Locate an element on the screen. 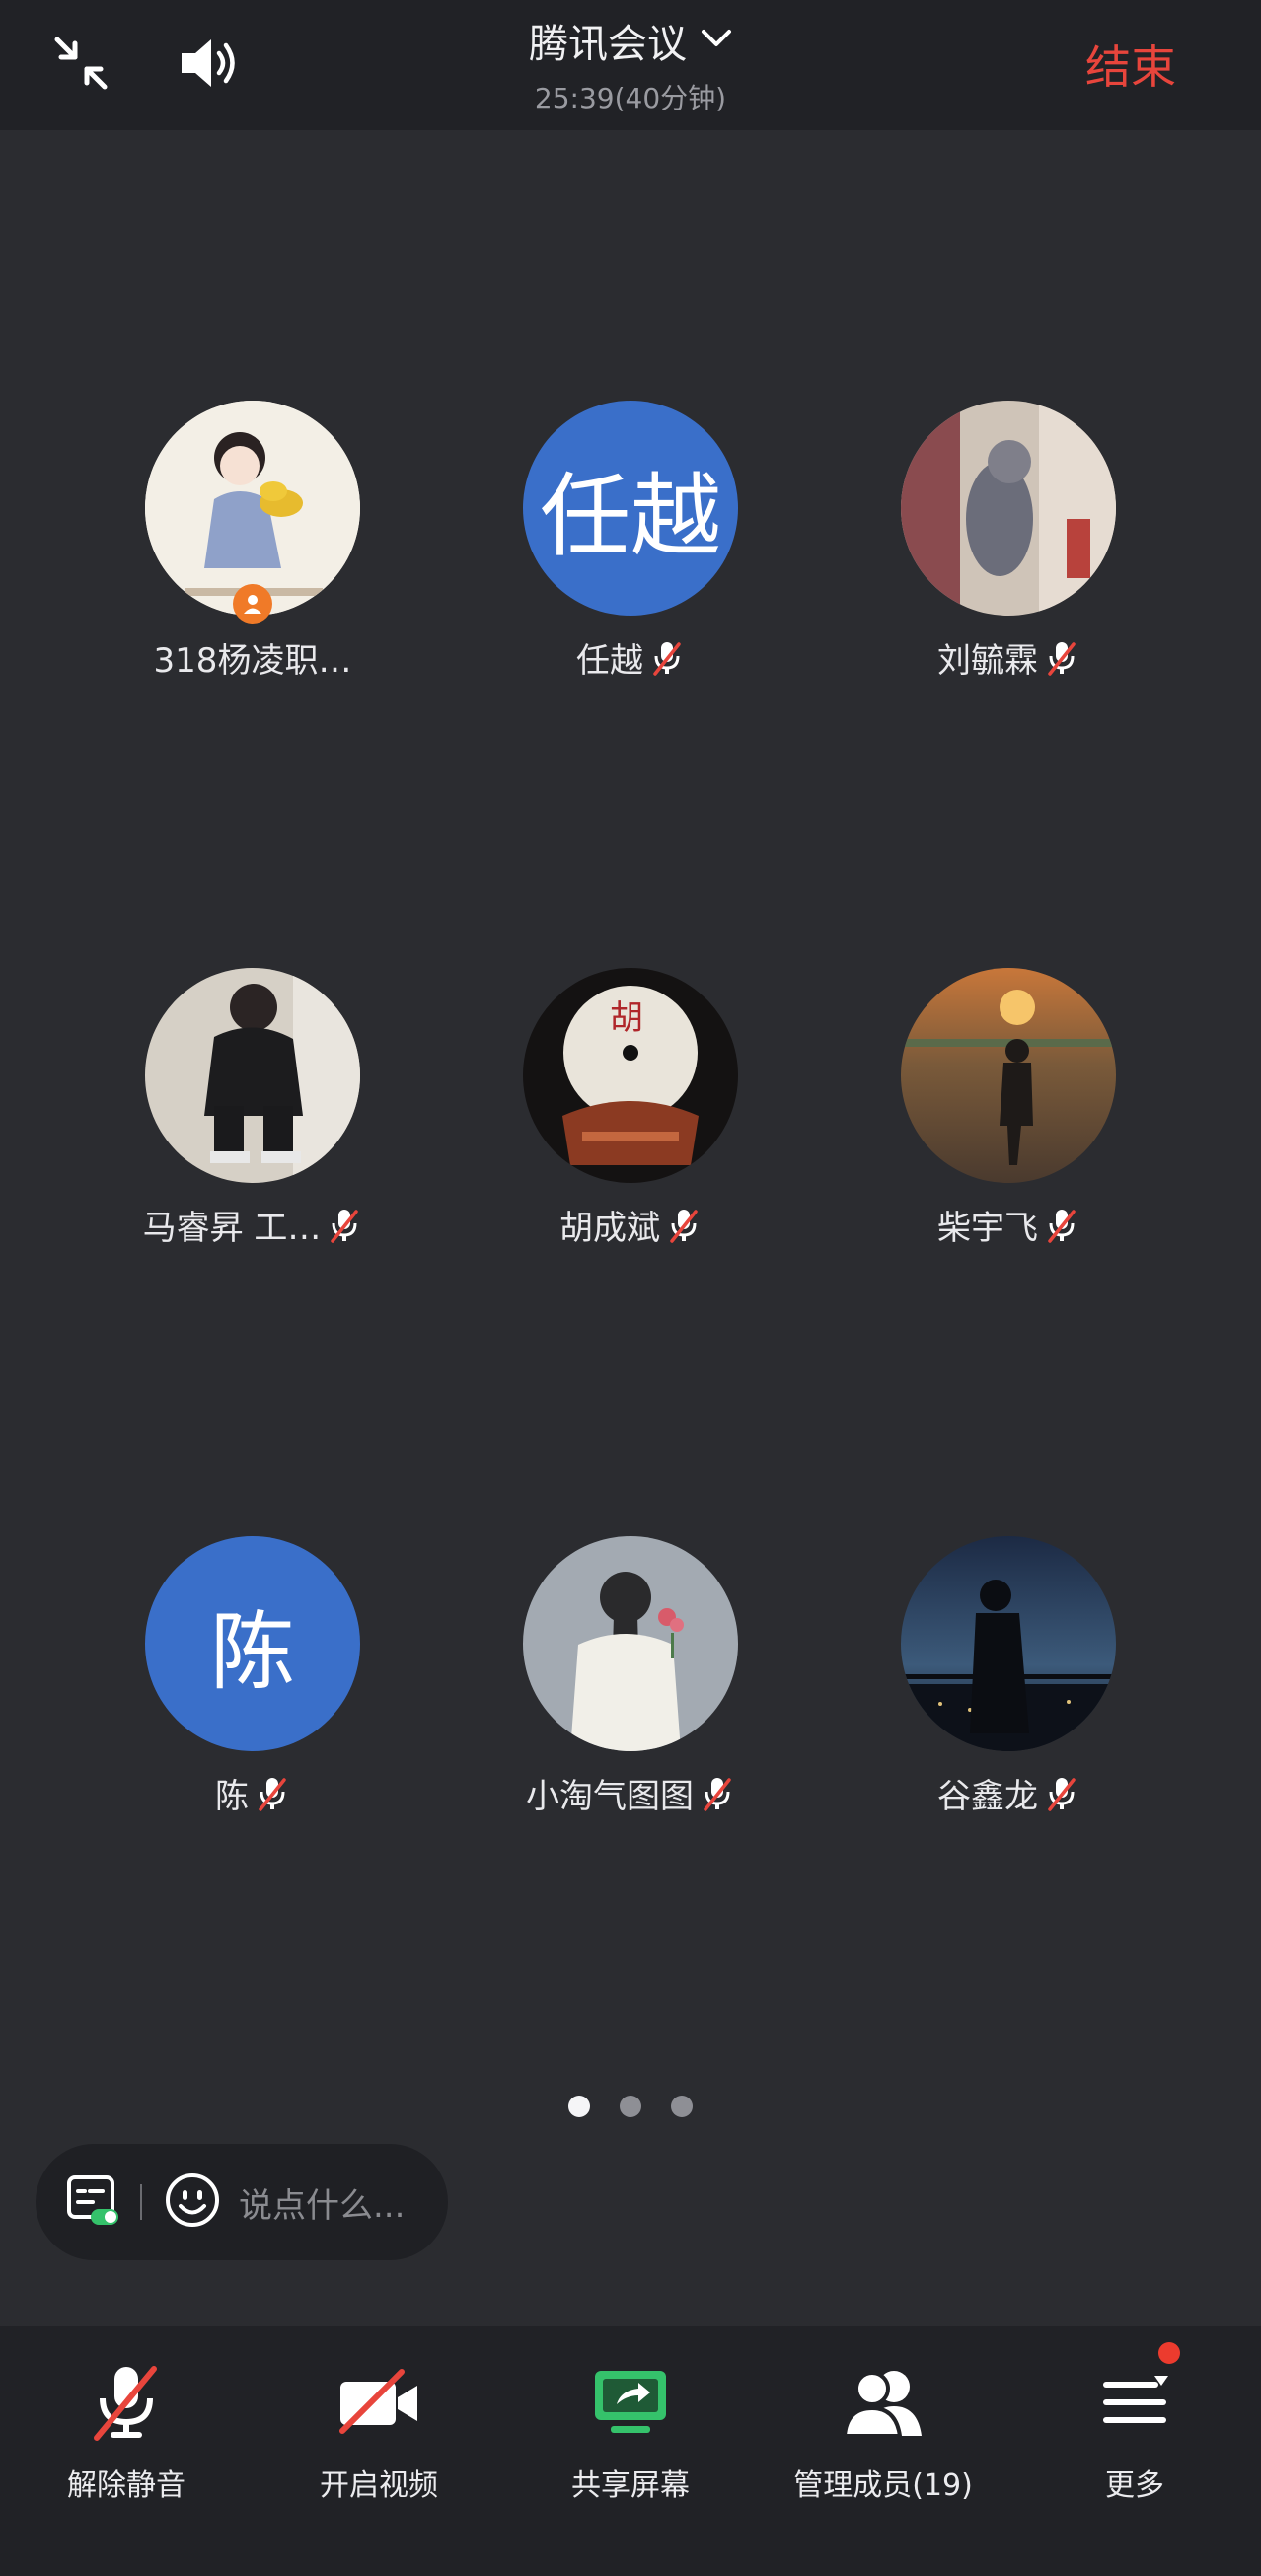 The height and width of the screenshot is (2576, 1261). participant-tile: 任越 任越 is located at coordinates (630, 541).